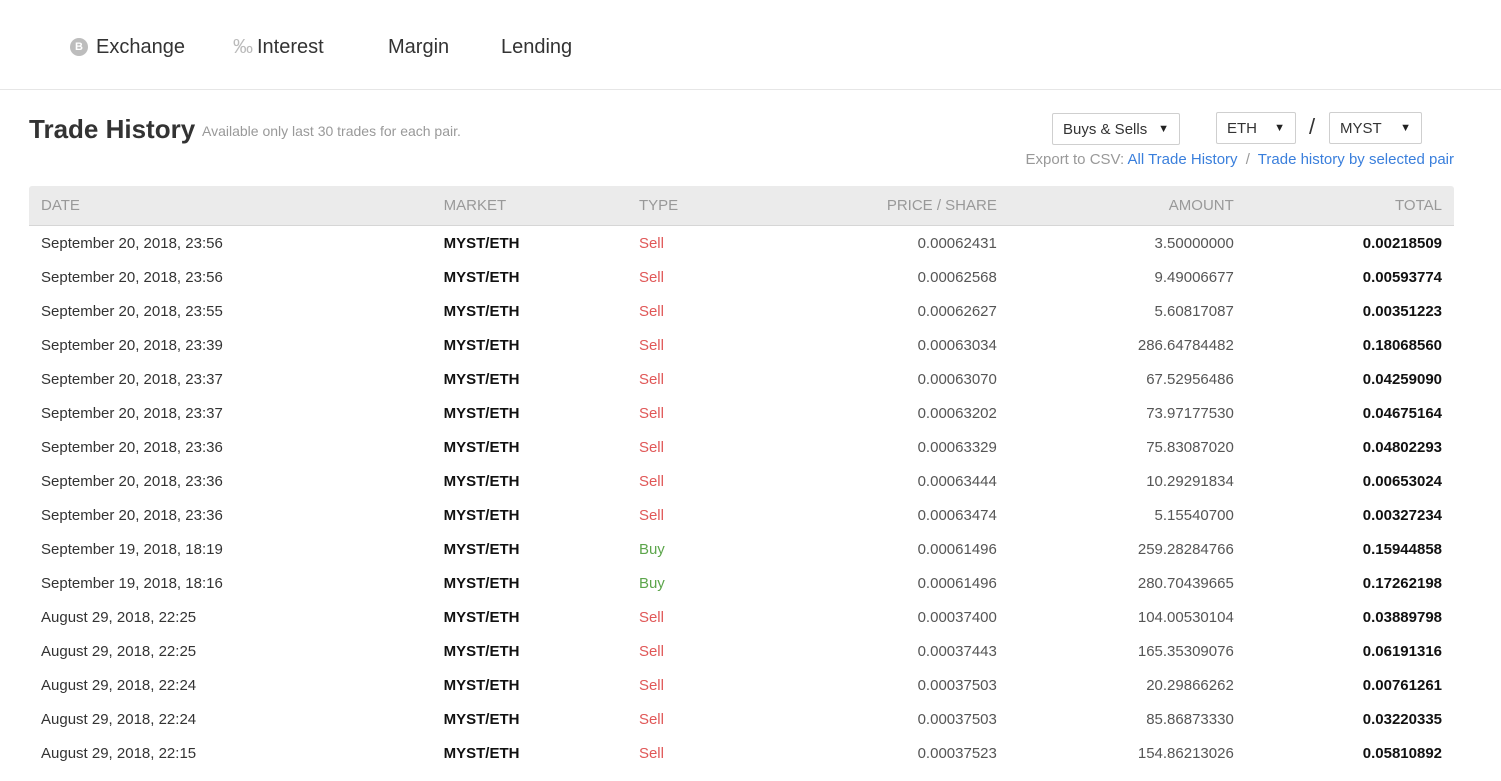  Describe the element at coordinates (1185, 651) in the screenshot. I see `cell-amount: 165.35309076` at that location.